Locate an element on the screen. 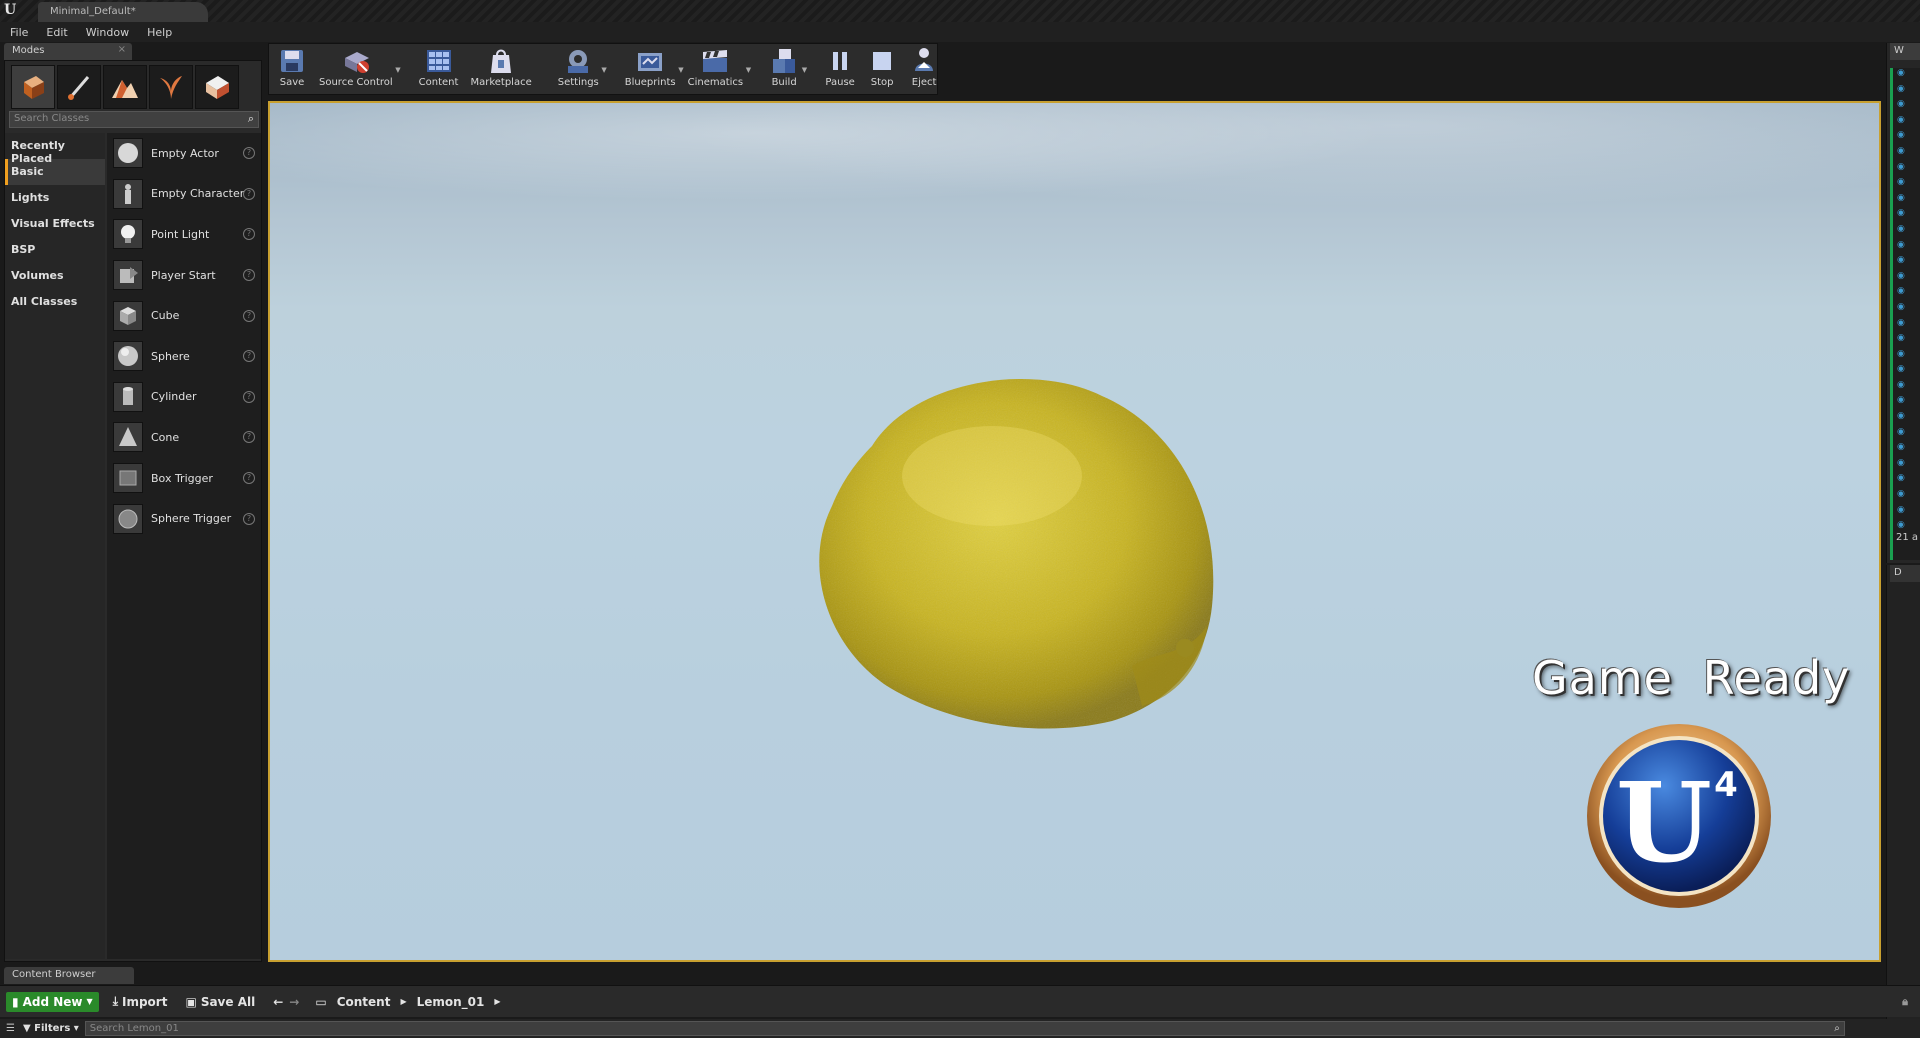  world-outliner-tab: W is located at coordinates (1905, 51).